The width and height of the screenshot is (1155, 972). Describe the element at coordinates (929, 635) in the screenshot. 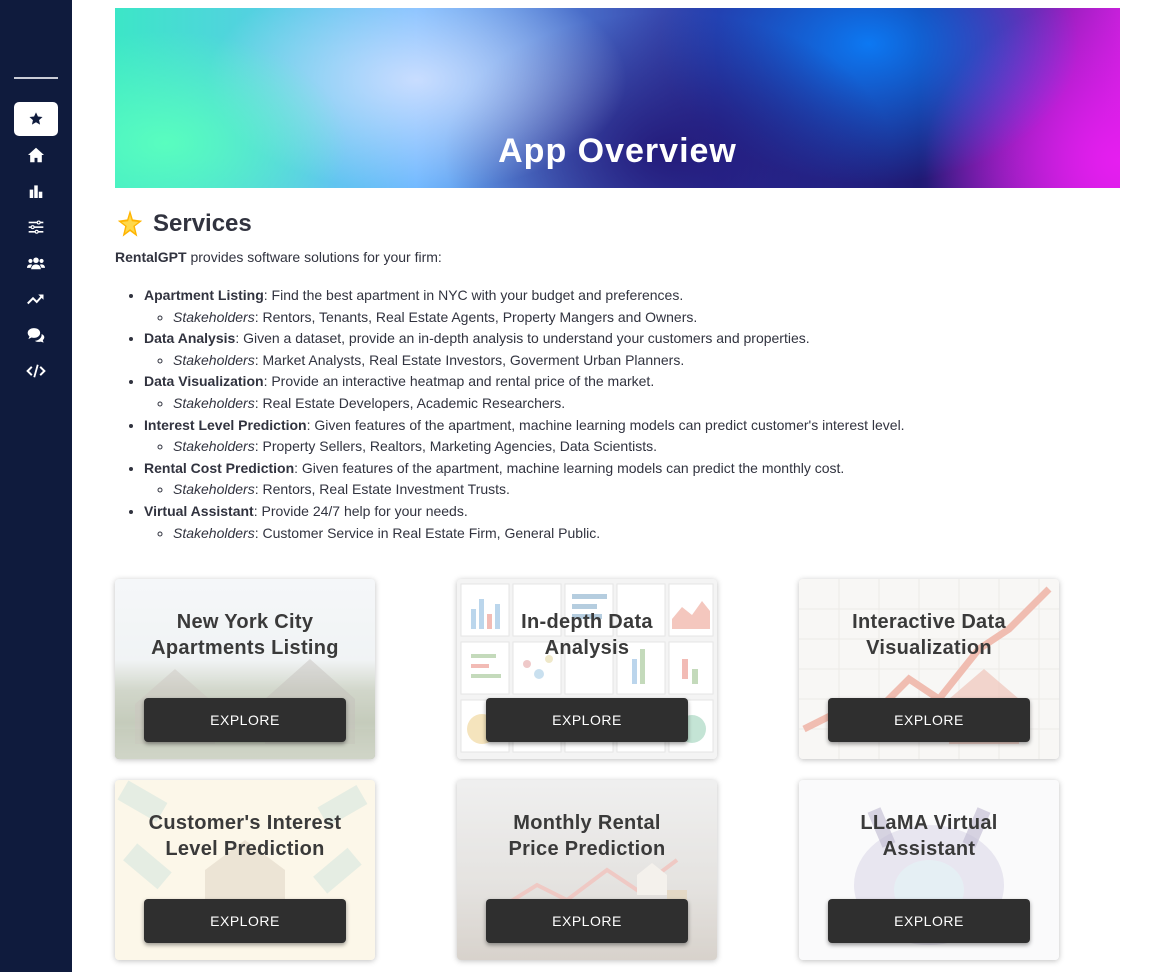

I see `card-title: Interactive Data Visualization` at that location.